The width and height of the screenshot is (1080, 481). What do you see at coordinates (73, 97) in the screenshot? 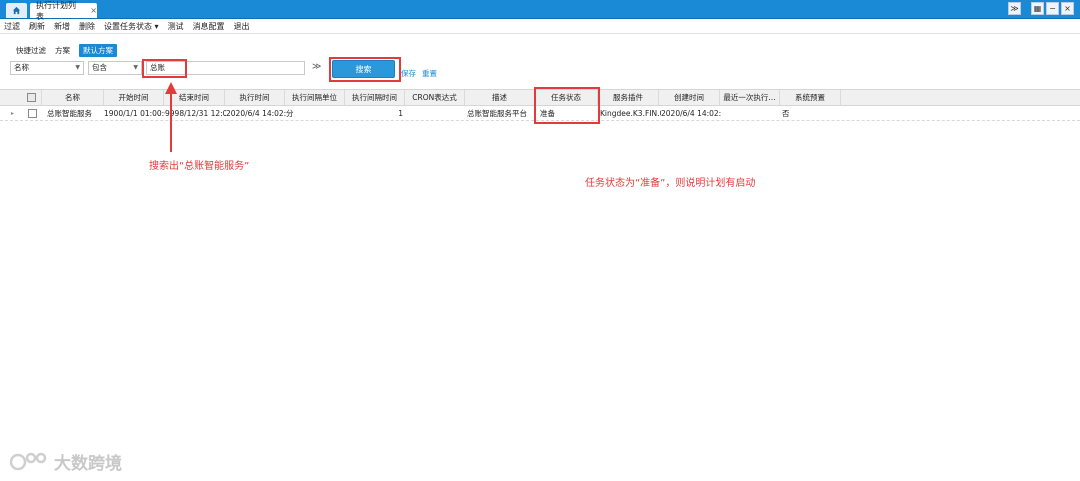
I see `col-header-name: 名称` at bounding box center [73, 97].